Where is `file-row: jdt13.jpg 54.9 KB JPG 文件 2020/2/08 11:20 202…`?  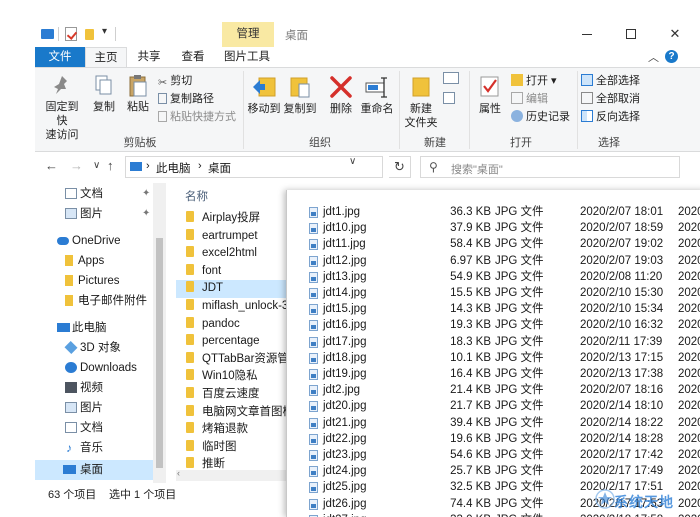 file-row: jdt13.jpg 54.9 KB JPG 文件 2020/2/08 11:20 202… is located at coordinates (493, 277).